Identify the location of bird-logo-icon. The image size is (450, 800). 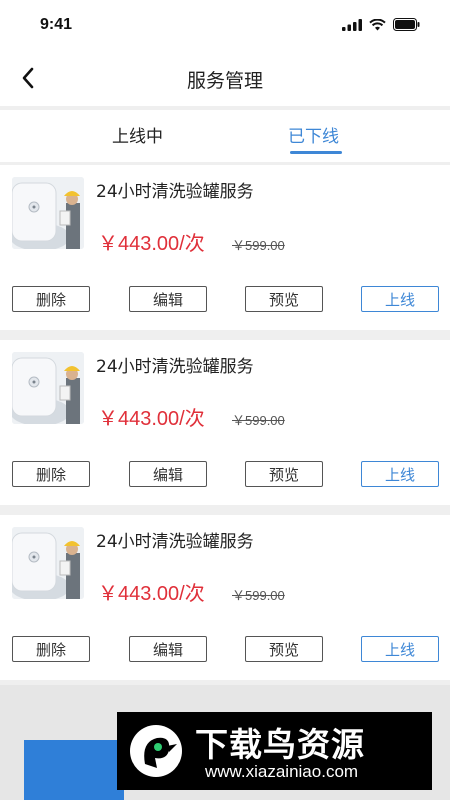
(156, 751).